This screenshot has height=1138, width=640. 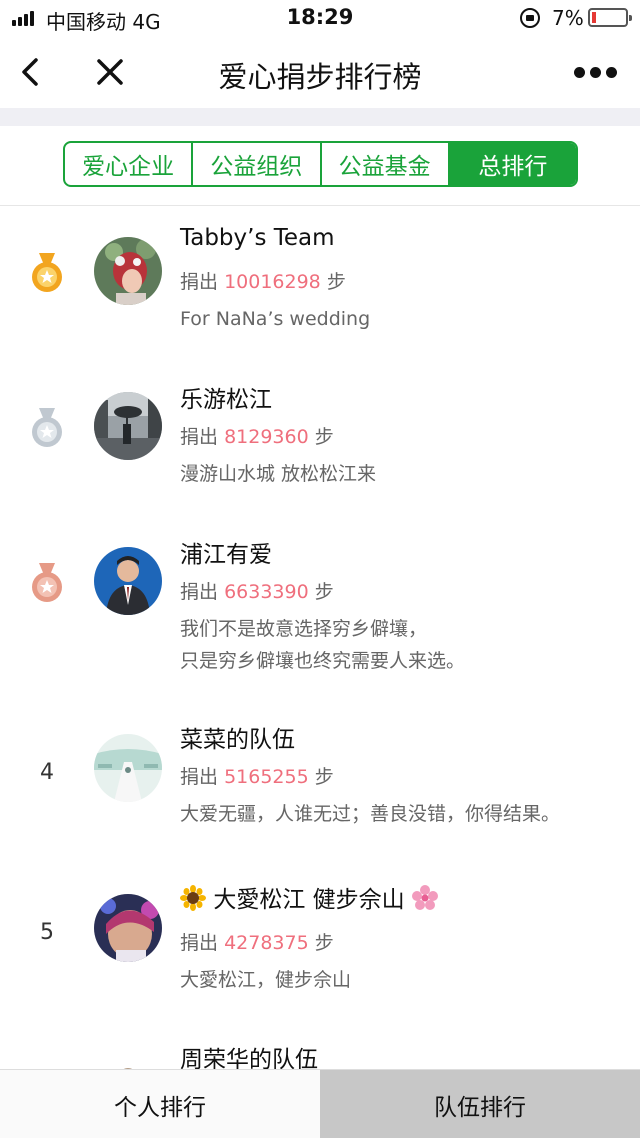 I want to click on donated-steps: 捐出 6633390 步, so click(x=257, y=590).